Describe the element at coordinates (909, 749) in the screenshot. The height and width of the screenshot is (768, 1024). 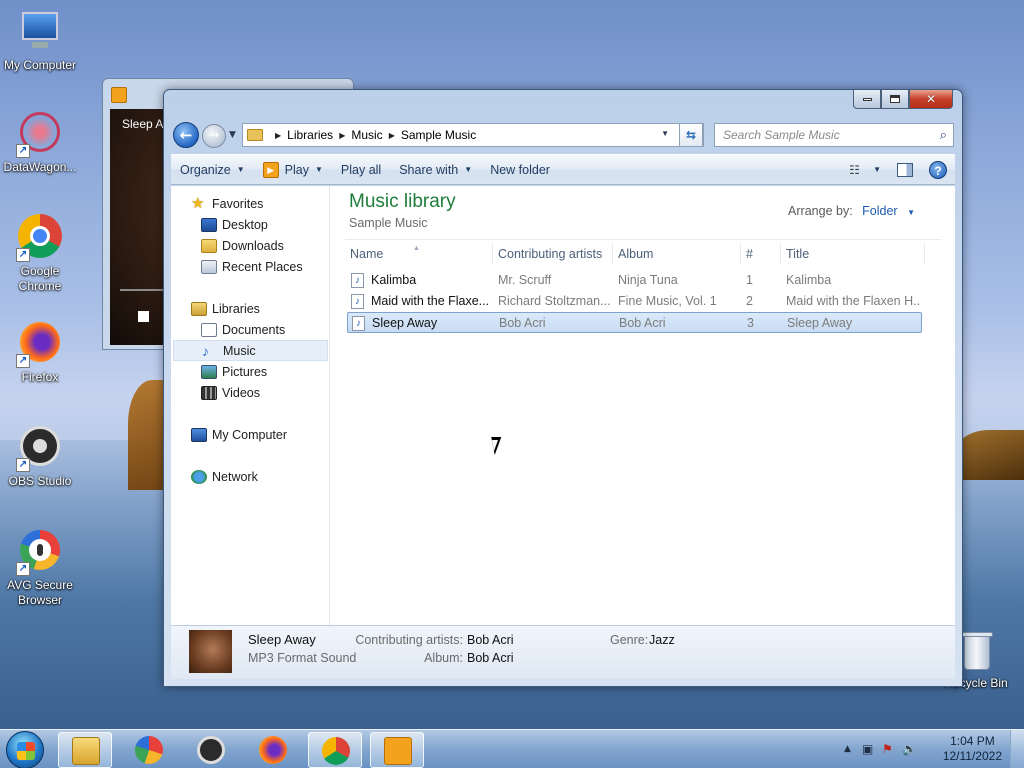
I see `volume-icon: 🔈` at that location.